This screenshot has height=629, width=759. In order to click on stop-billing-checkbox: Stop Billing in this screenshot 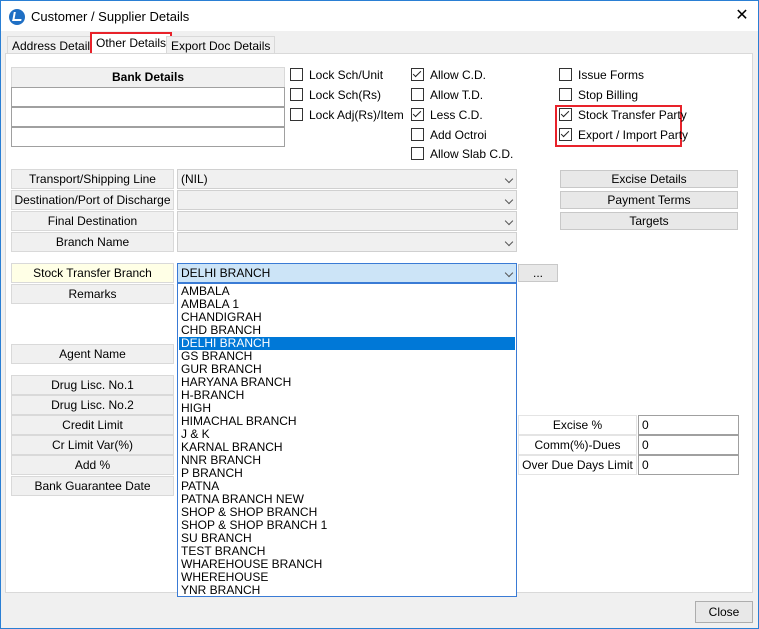, I will do `click(598, 96)`.